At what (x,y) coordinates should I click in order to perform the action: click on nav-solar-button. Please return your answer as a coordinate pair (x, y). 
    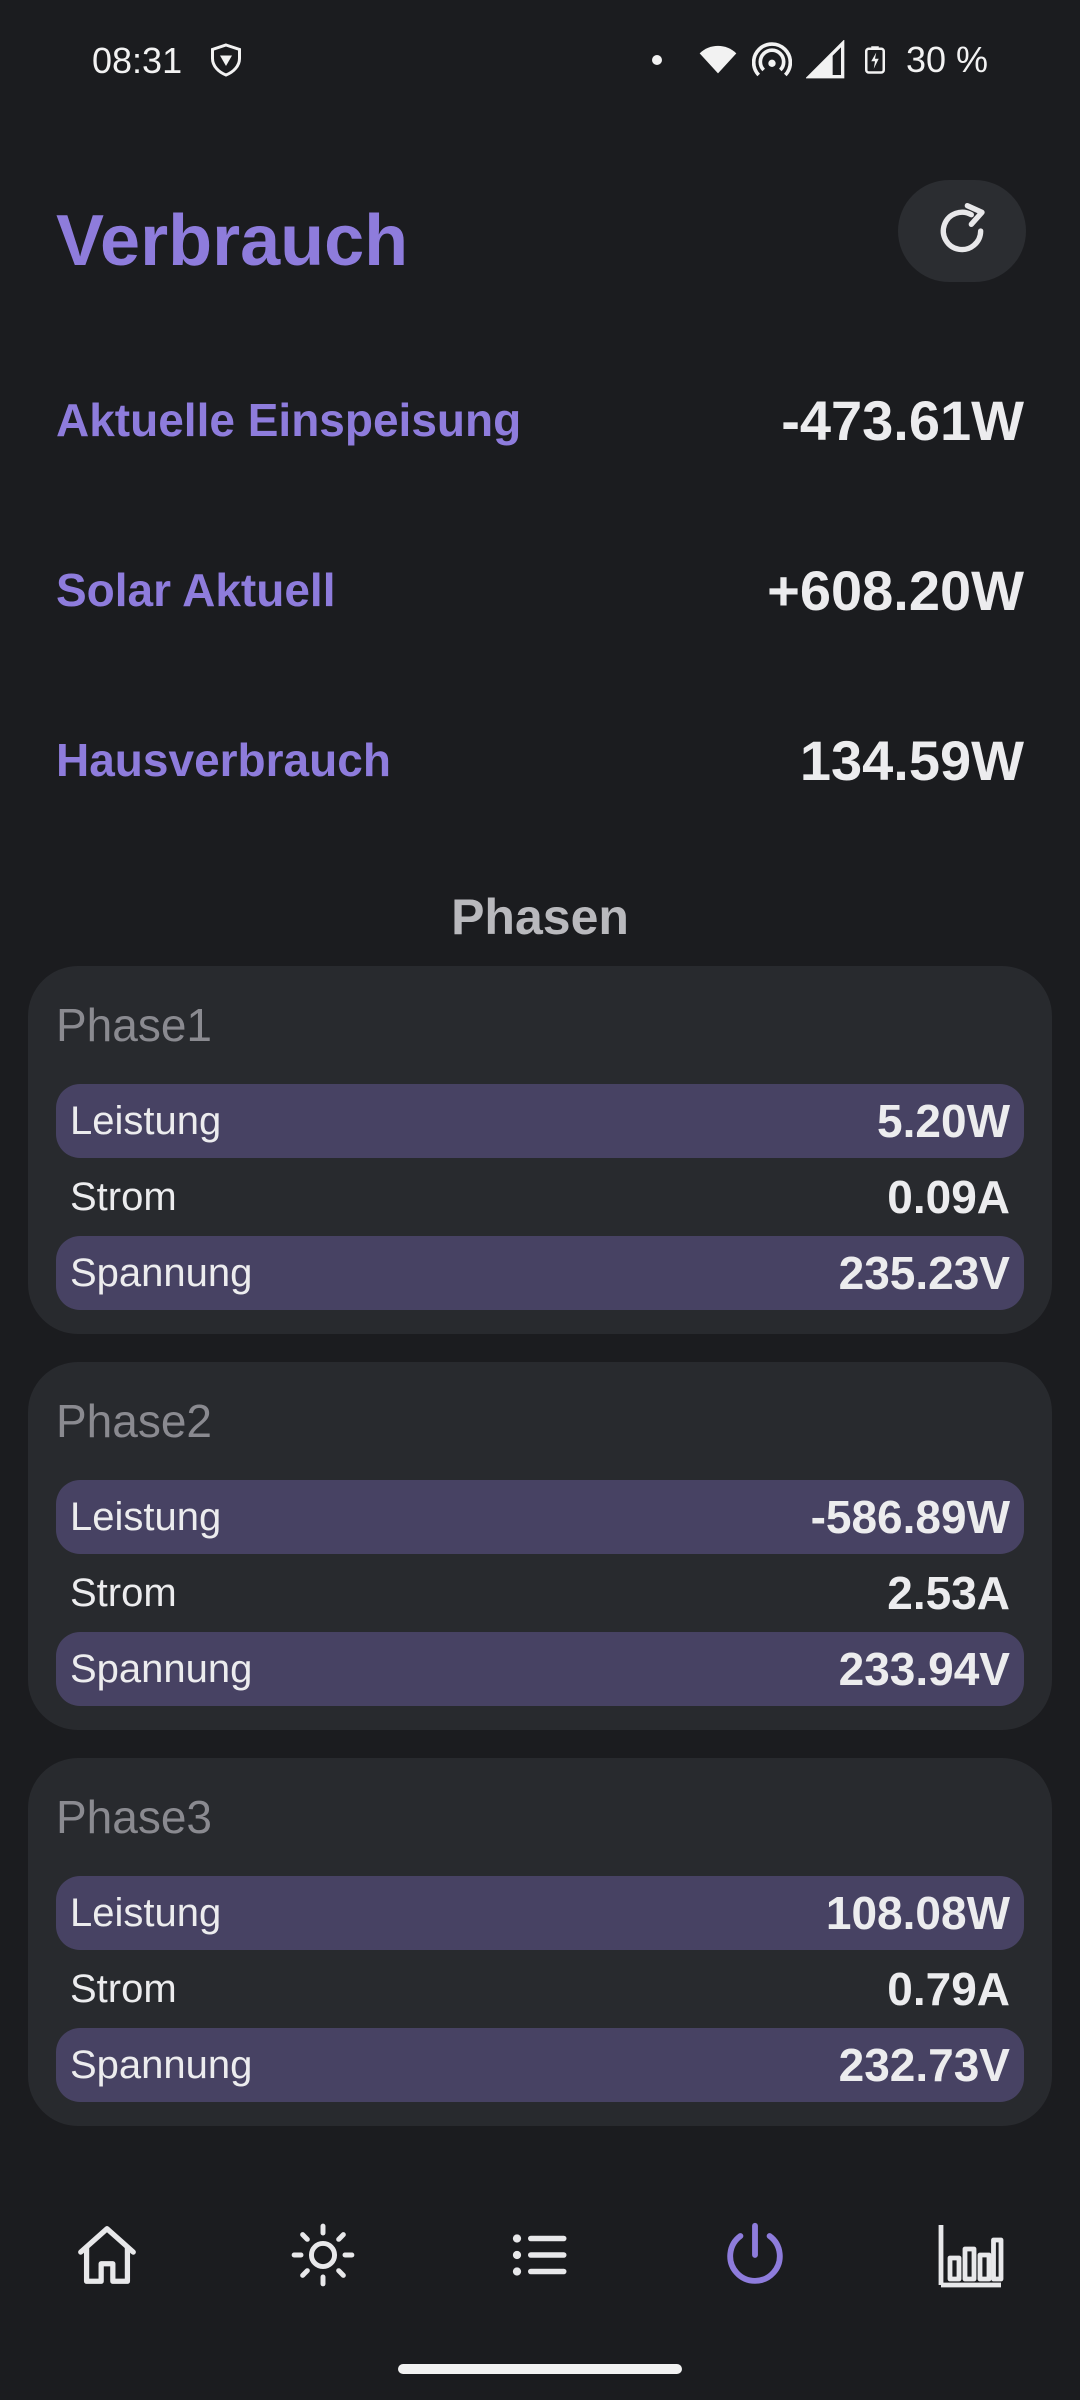
    Looking at the image, I should click on (323, 2255).